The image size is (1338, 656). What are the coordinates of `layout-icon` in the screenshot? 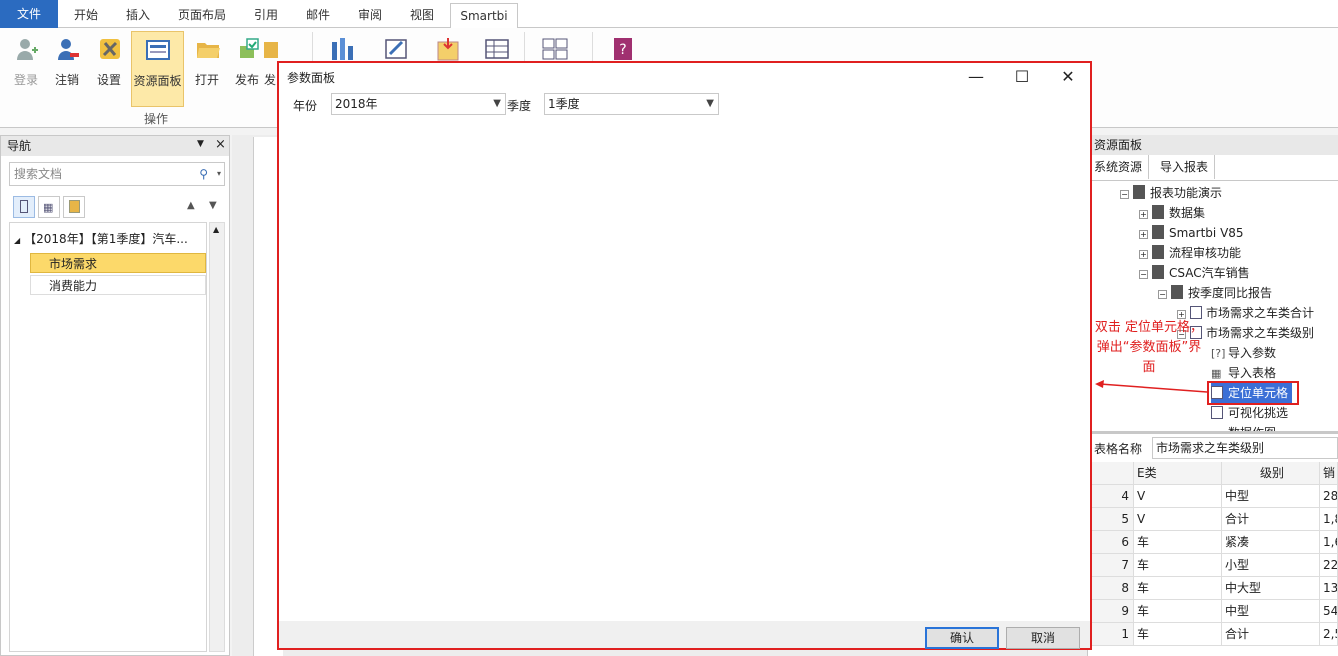 It's located at (555, 49).